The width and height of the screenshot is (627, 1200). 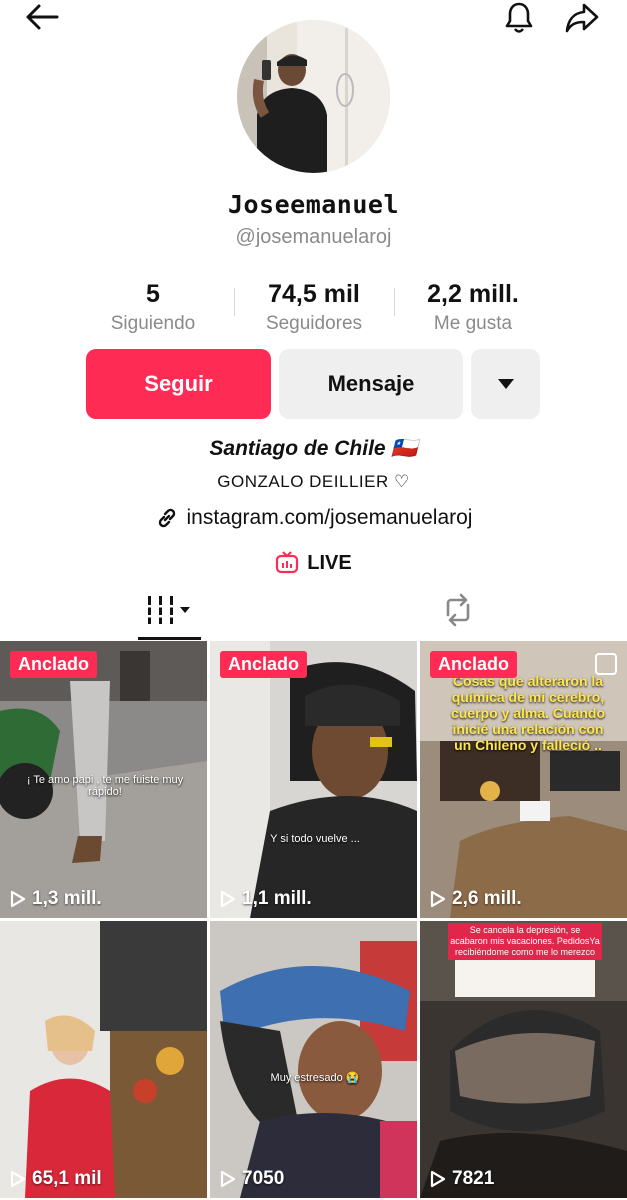 What do you see at coordinates (153, 323) in the screenshot?
I see `stat-following-label: Siguiendo` at bounding box center [153, 323].